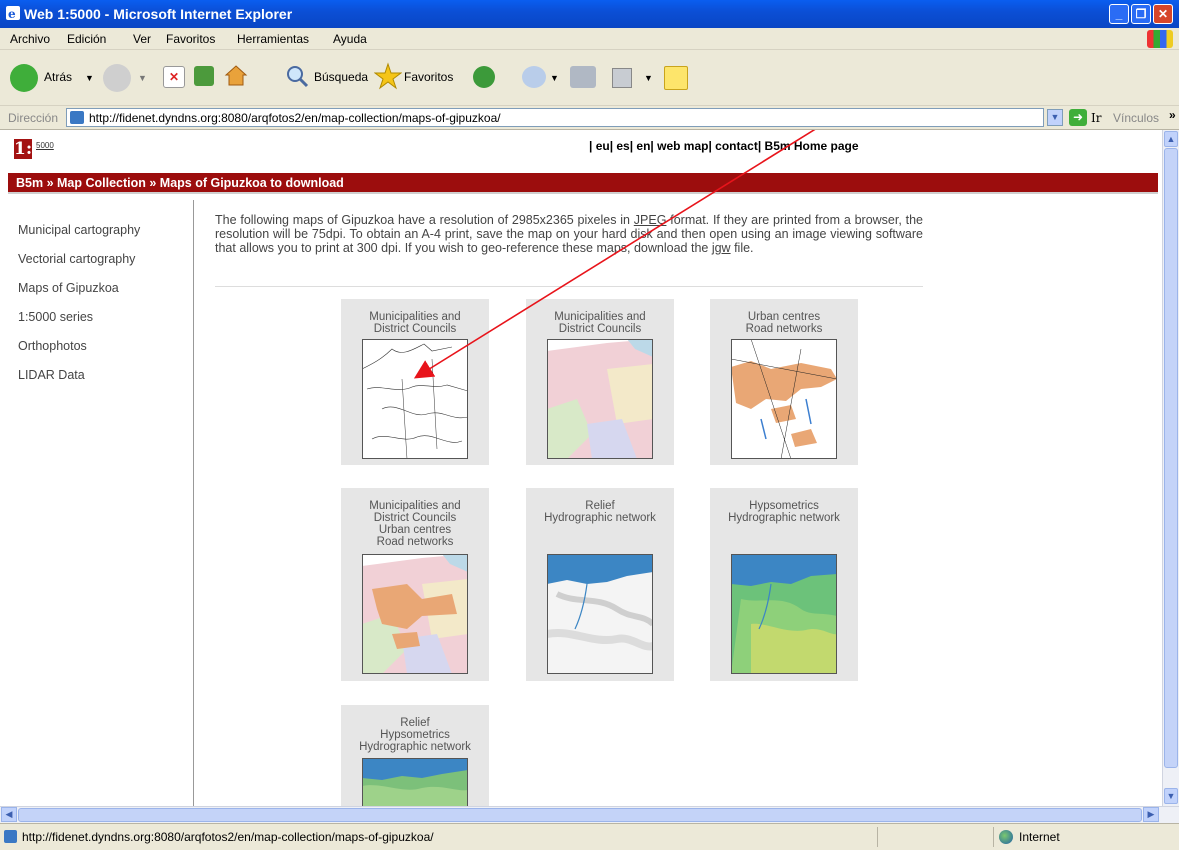 The width and height of the screenshot is (1179, 850). Describe the element at coordinates (51, 375) in the screenshot. I see `sidebar-item-lidar-data: LIDAR Data` at that location.